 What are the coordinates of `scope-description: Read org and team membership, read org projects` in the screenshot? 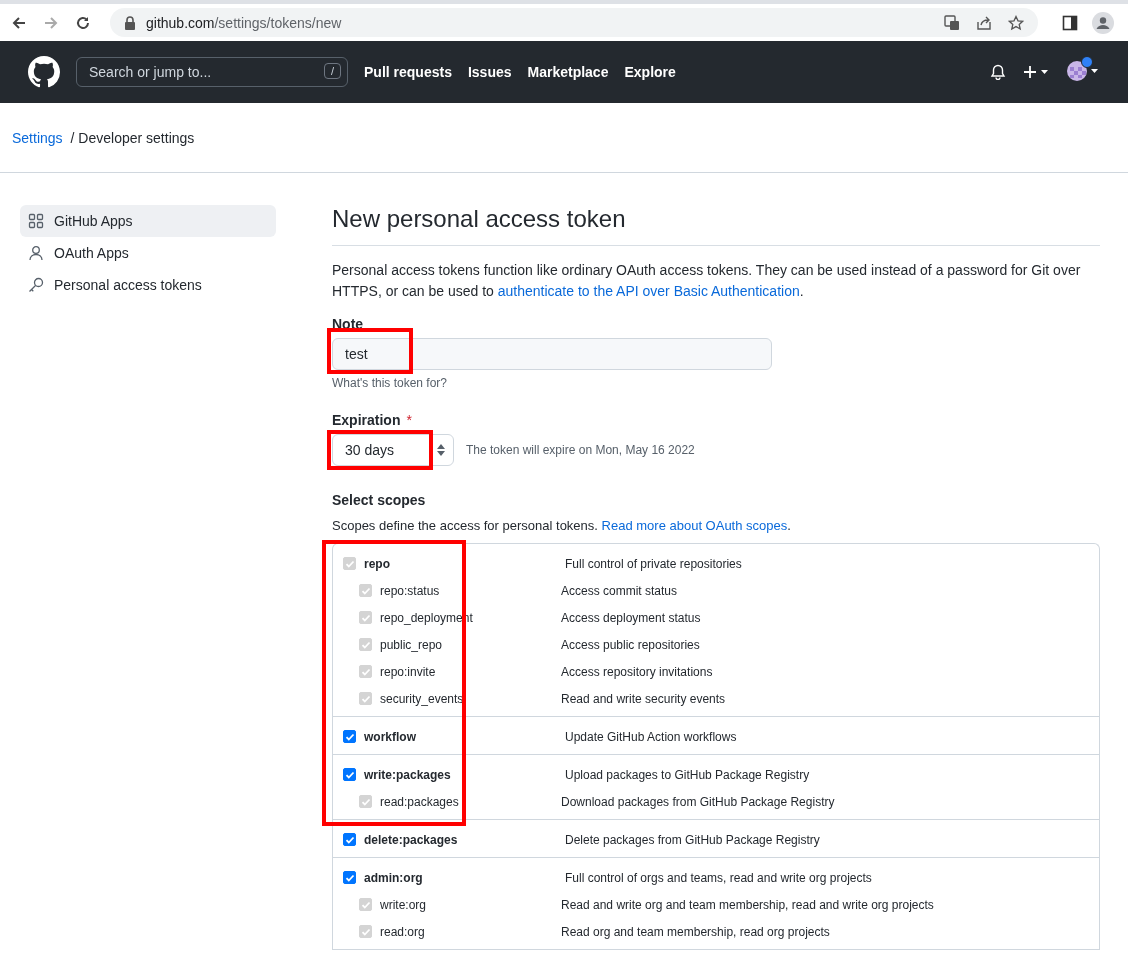 It's located at (695, 931).